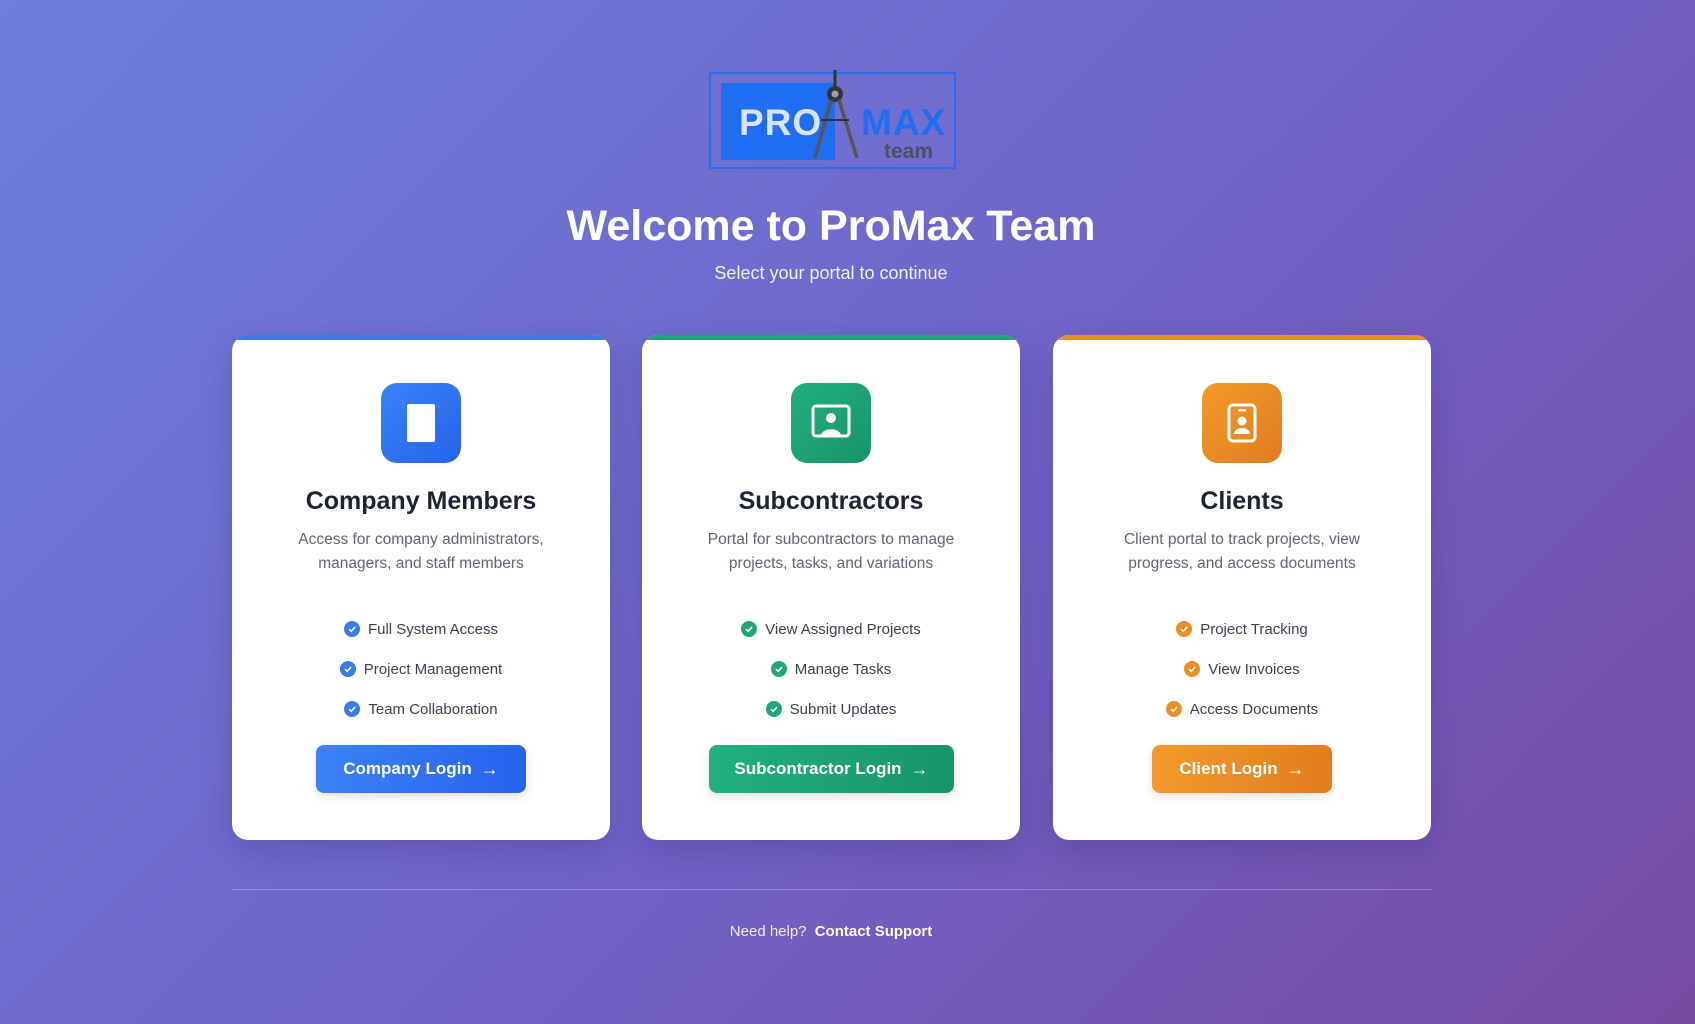 The image size is (1695, 1024). I want to click on logo-text-team: team, so click(909, 151).